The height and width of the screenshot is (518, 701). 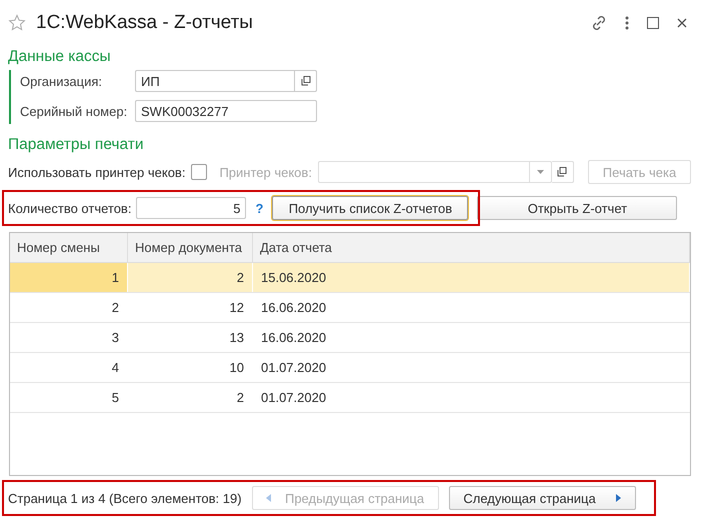 I want to click on text-field: ИП, so click(x=215, y=81).